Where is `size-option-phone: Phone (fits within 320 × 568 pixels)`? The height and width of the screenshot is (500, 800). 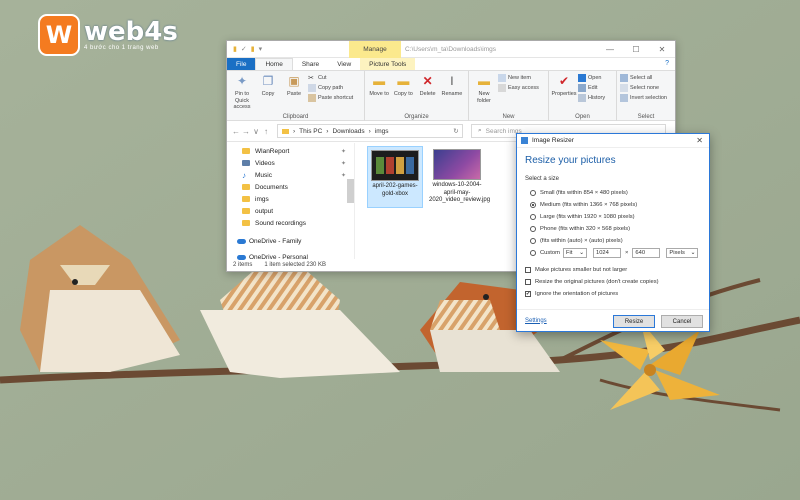
size-option-phone: Phone (fits within 320 × 568 pixels) is located at coordinates (613, 229).